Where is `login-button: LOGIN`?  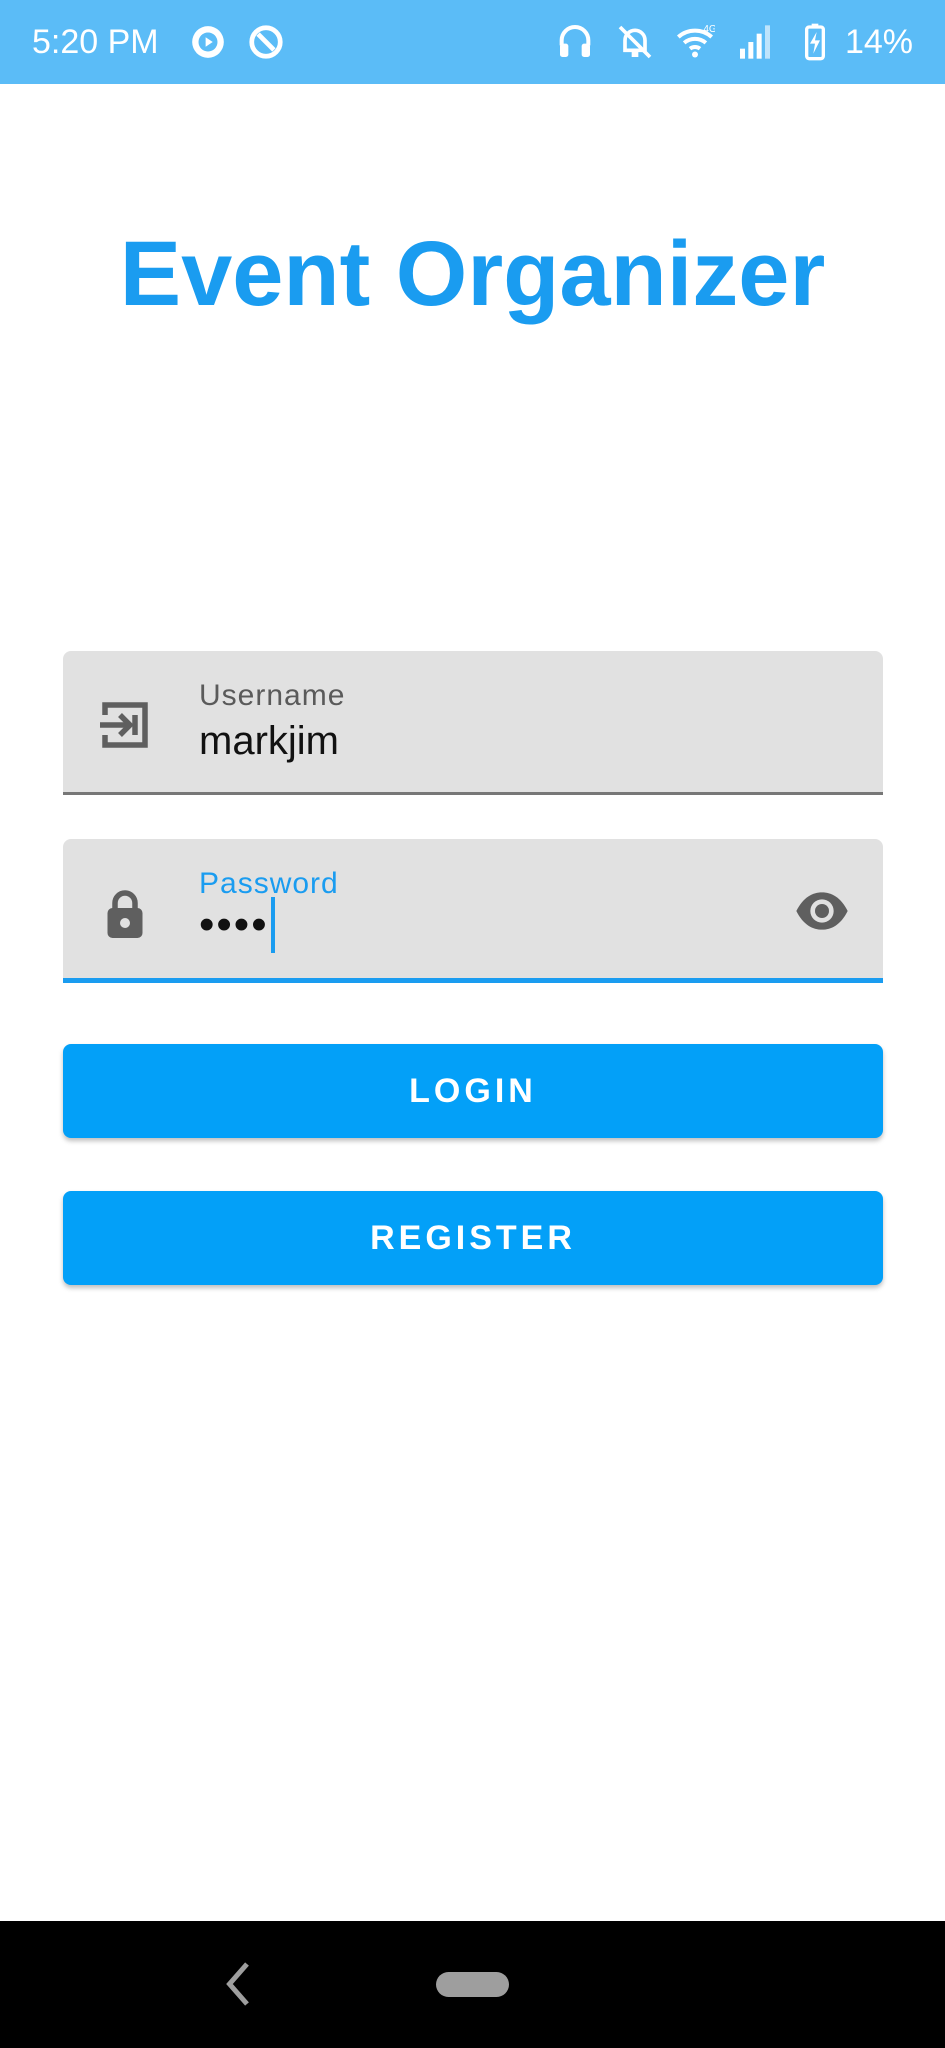 login-button: LOGIN is located at coordinates (473, 1091).